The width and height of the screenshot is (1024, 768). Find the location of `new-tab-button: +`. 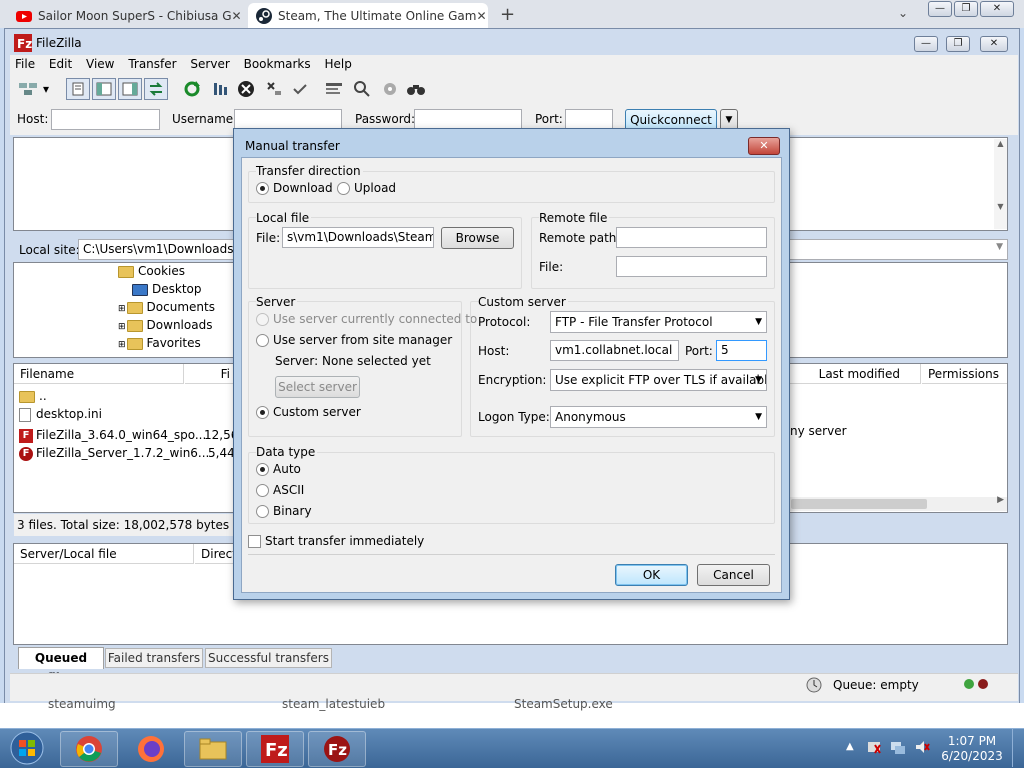

new-tab-button: + is located at coordinates (507, 14).